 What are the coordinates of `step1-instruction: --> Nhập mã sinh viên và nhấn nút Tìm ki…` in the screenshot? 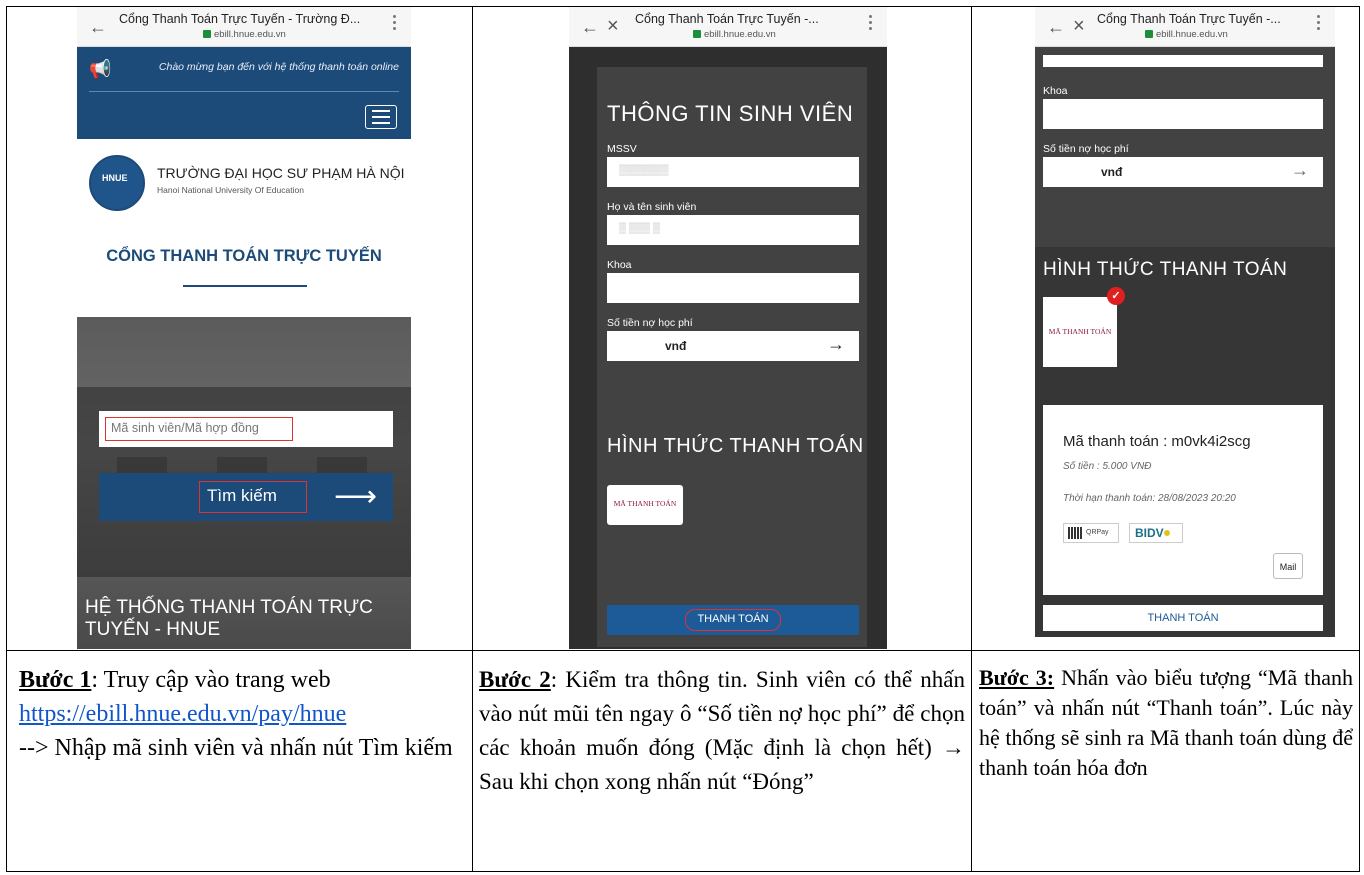 It's located at (236, 748).